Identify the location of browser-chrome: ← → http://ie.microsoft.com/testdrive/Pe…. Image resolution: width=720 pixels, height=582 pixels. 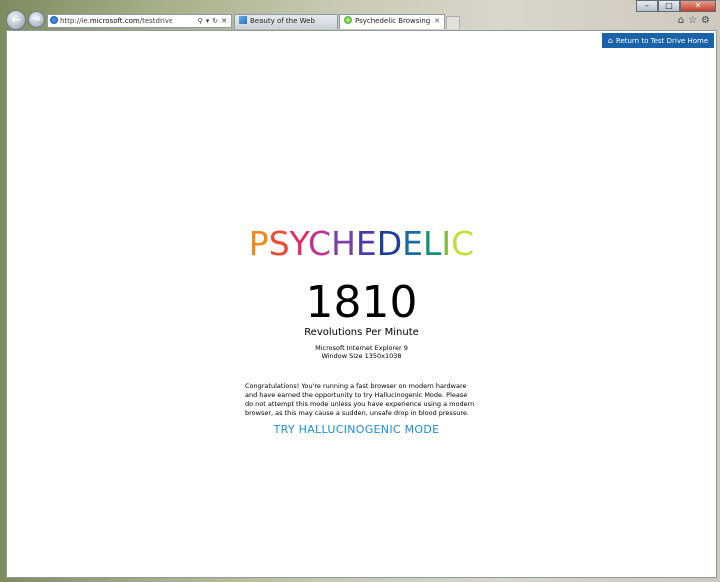
(360, 15).